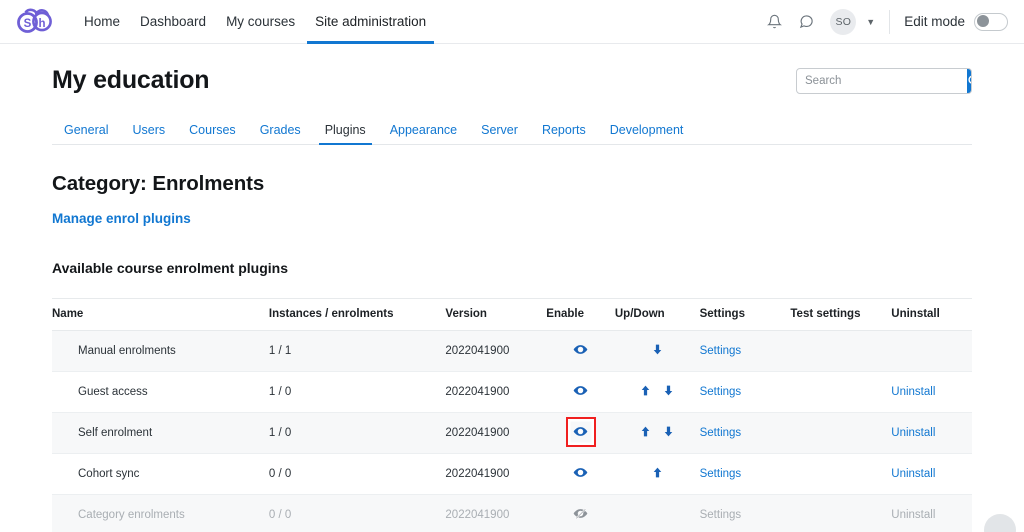 This screenshot has width=1024, height=532. I want to click on col-header-test-settings: Test settings, so click(841, 315).